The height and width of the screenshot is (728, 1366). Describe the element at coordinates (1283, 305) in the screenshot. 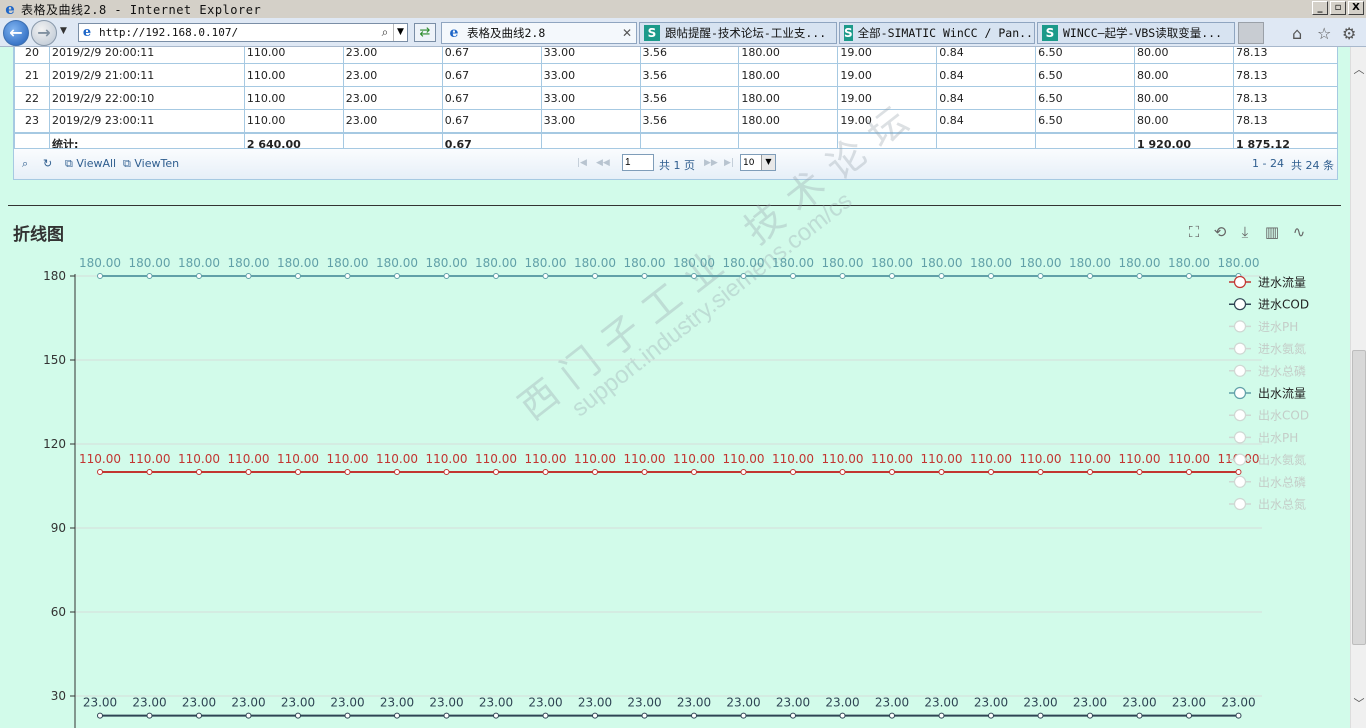

I see `legend-item: 进水COD` at that location.